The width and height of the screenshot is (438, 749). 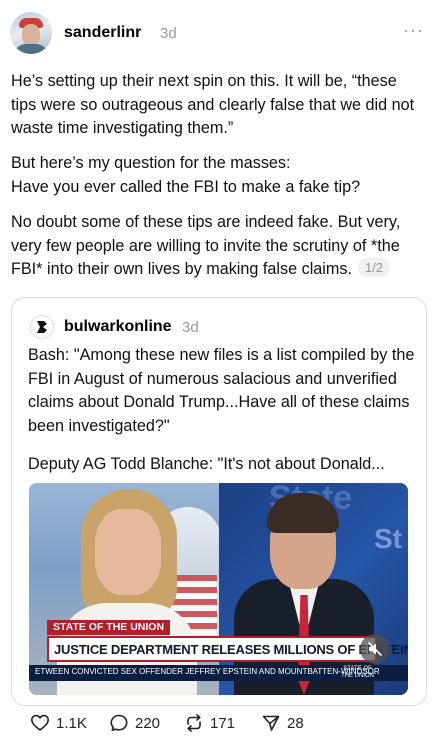 I want to click on like-button: 1.1K, so click(x=58, y=723).